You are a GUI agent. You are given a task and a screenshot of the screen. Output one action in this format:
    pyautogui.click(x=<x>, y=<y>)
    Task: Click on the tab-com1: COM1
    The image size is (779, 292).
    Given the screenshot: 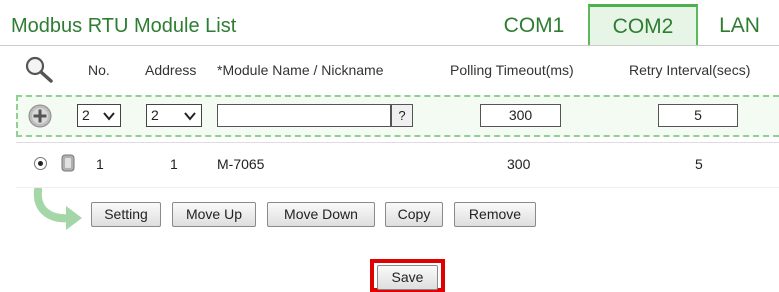 What is the action you would take?
    pyautogui.click(x=534, y=25)
    